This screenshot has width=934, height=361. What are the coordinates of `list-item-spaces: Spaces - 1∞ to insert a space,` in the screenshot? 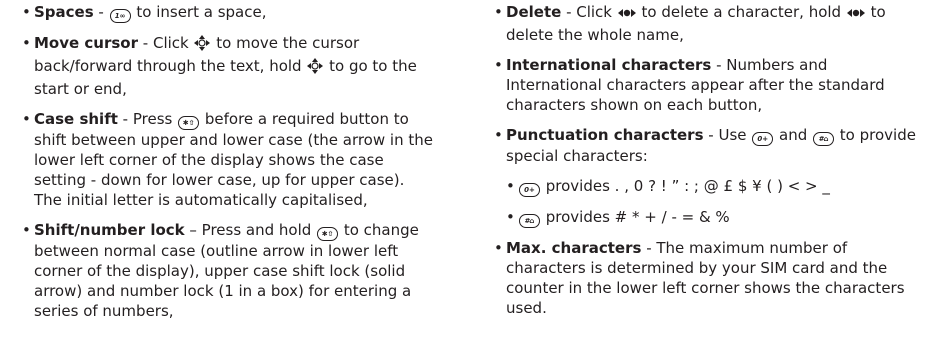 It's located at (229, 12).